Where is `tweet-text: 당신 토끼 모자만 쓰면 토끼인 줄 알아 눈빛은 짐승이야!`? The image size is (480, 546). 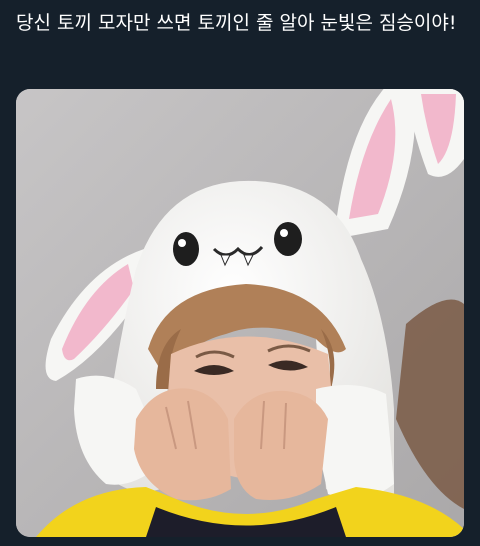
tweet-text: 당신 토끼 모자만 쓰면 토끼인 줄 알아 눈빛은 짐승이야! is located at coordinates (236, 23).